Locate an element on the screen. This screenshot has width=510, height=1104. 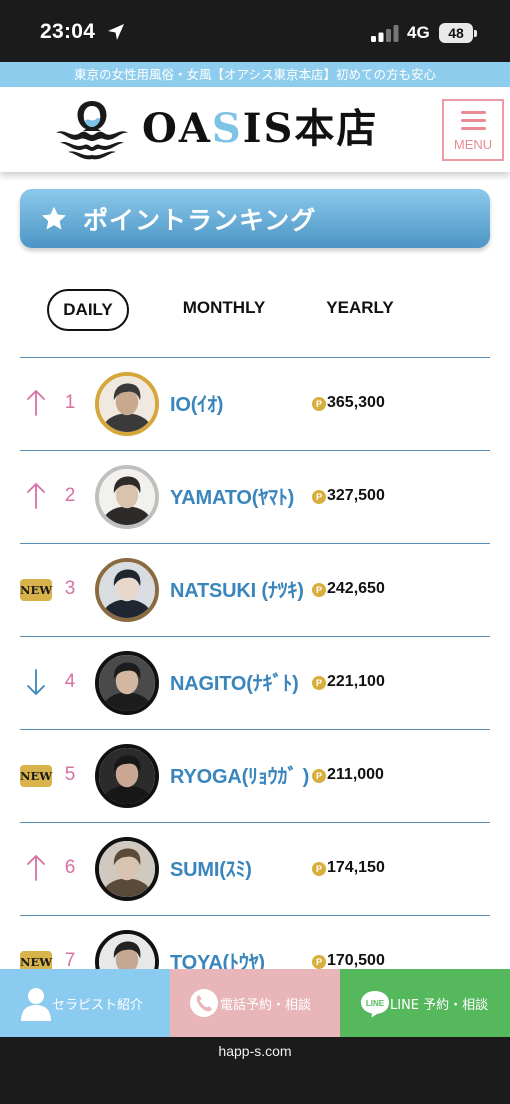
rank-number: 3 is located at coordinates (70, 588).